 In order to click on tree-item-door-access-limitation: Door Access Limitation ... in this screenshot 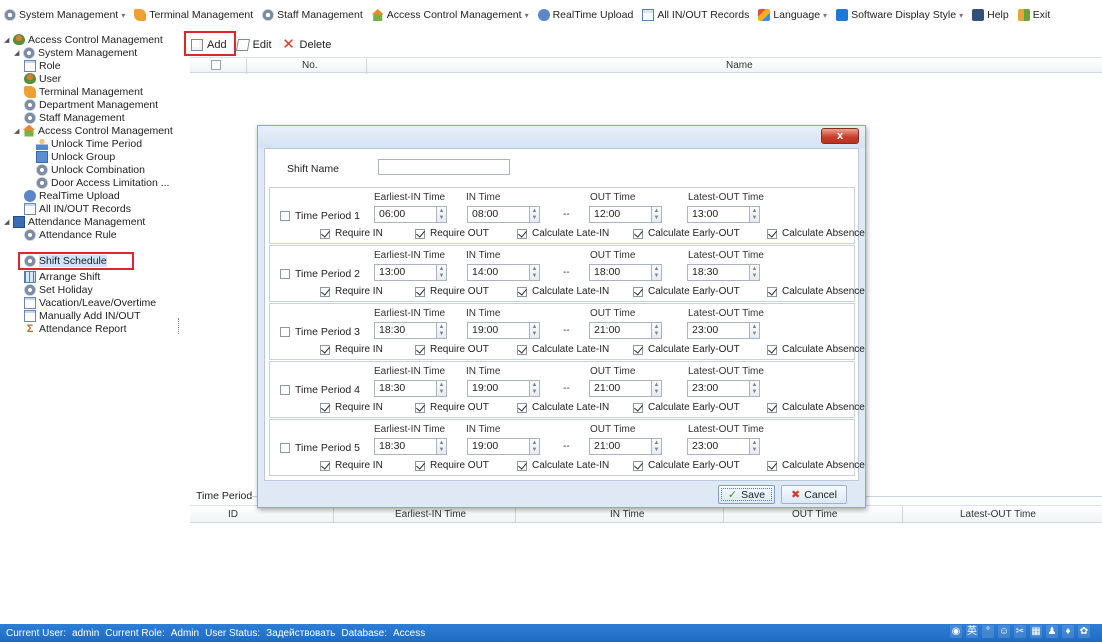, I will do `click(102, 182)`.